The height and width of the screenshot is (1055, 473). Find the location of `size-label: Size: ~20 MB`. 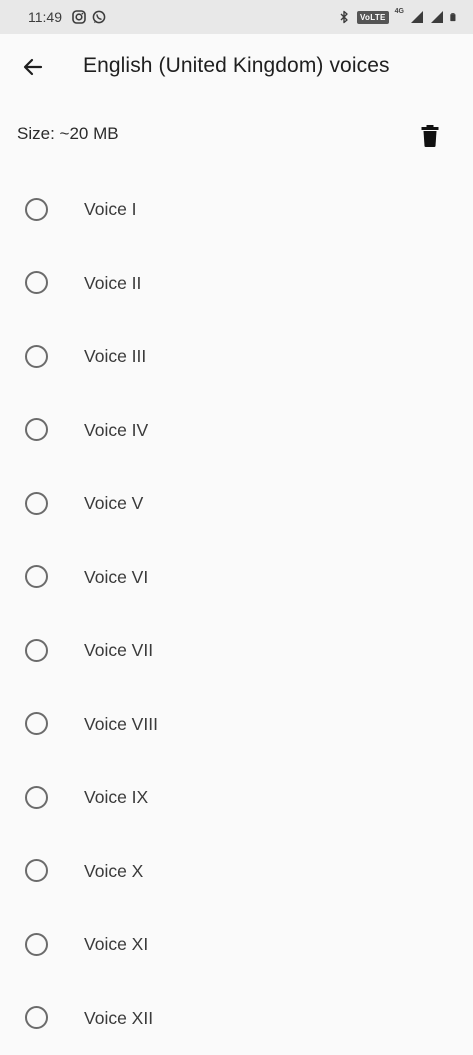

size-label: Size: ~20 MB is located at coordinates (68, 134).